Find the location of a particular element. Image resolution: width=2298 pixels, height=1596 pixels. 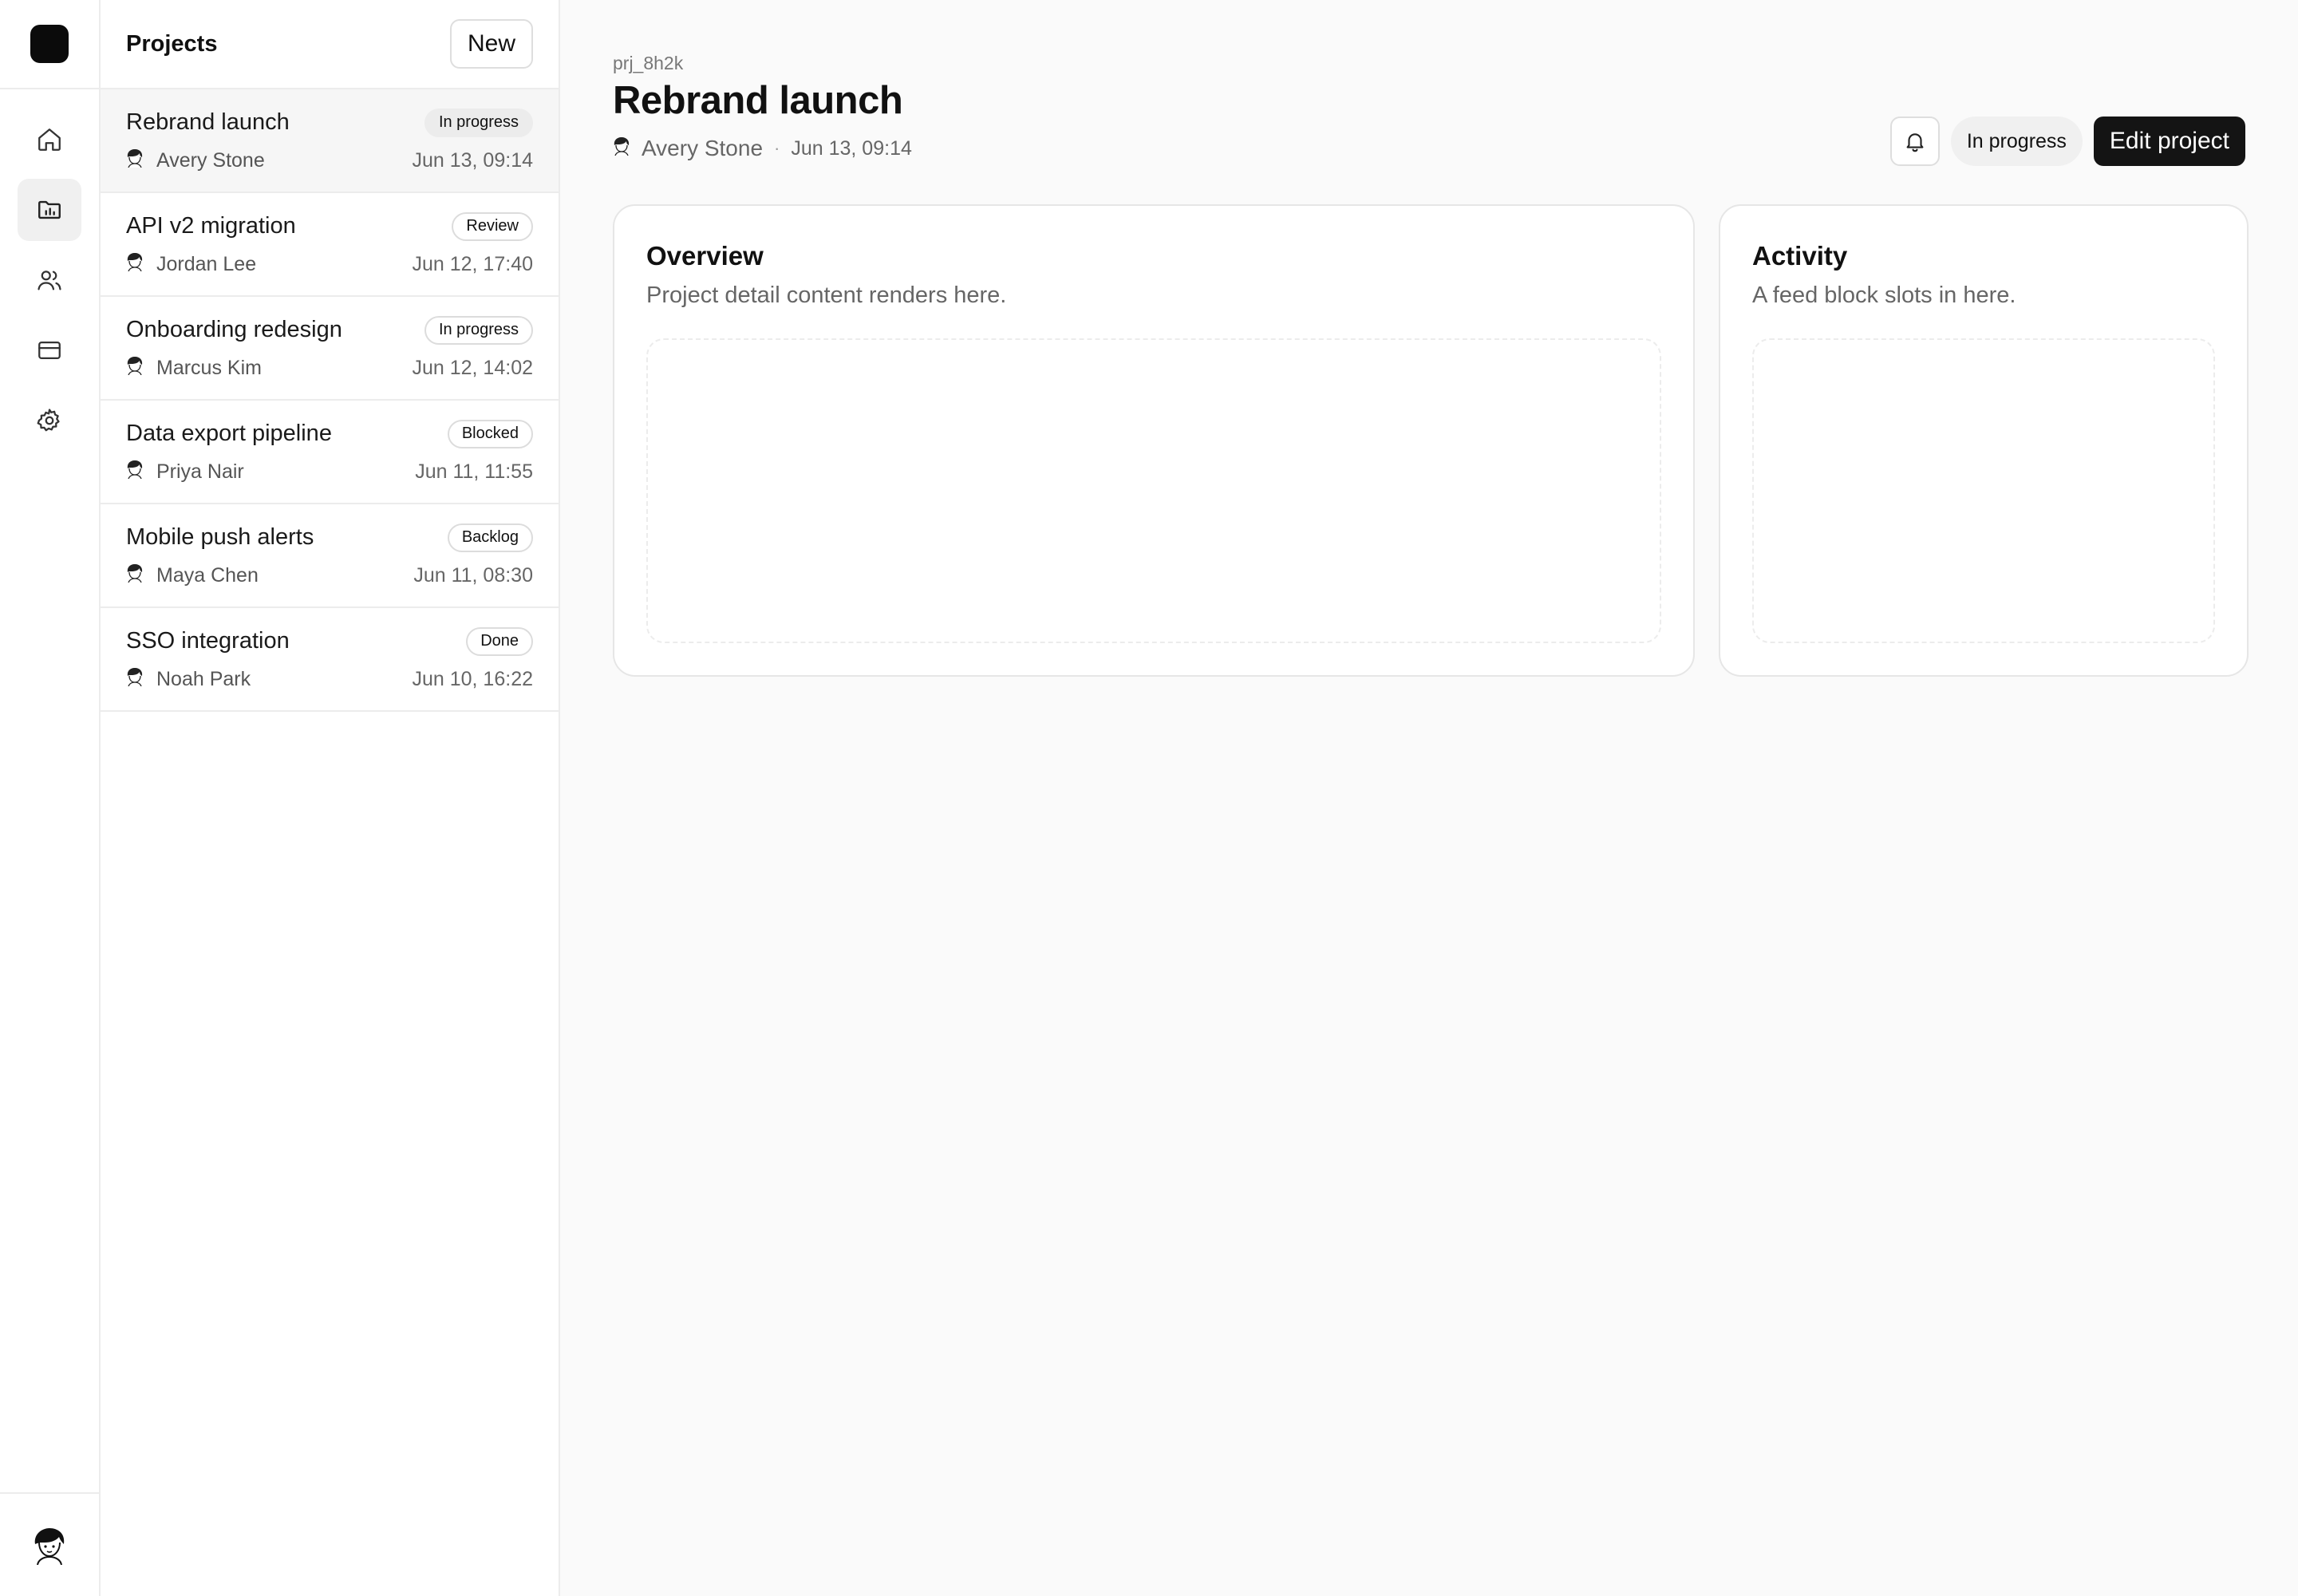

list-item-bottom: Noah Park Jun 10, 16:22 is located at coordinates (329, 679).